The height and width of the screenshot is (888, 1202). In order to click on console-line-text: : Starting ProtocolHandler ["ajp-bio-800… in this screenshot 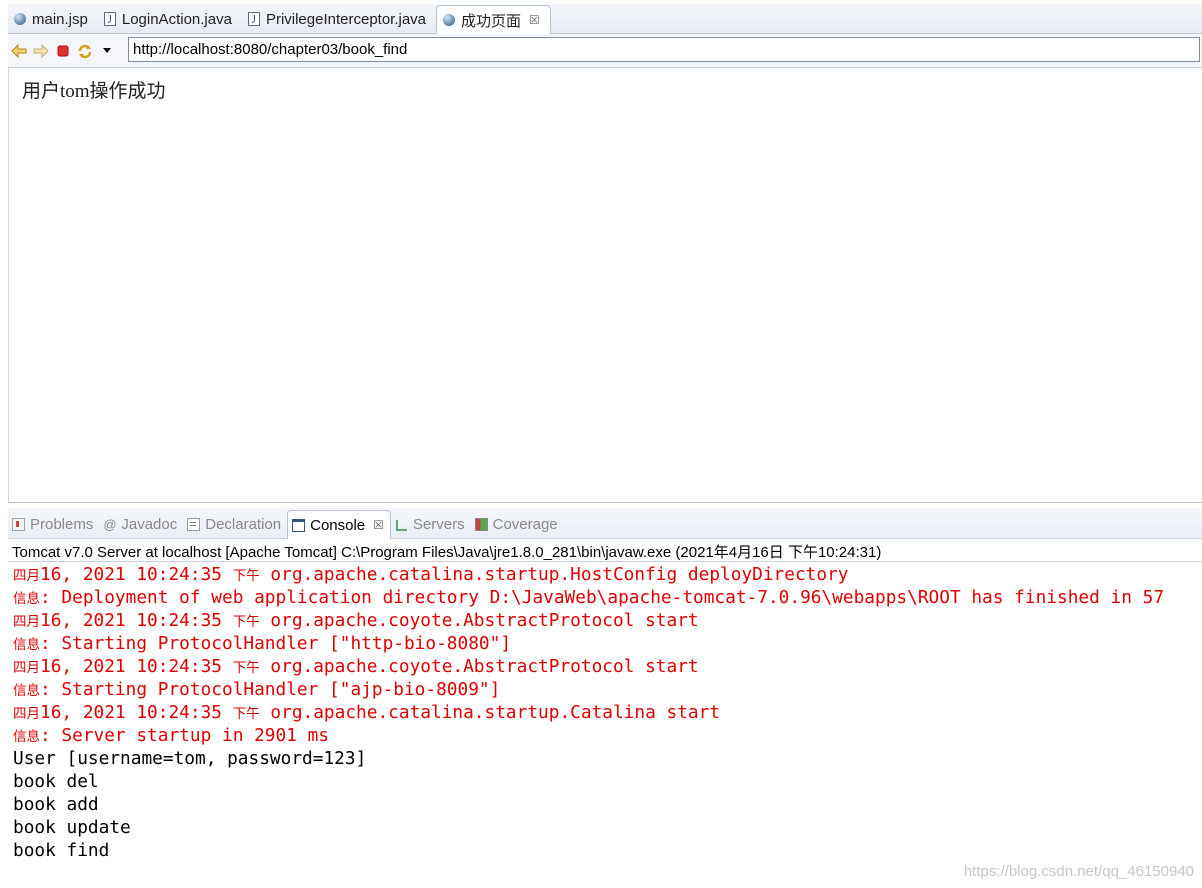, I will do `click(270, 689)`.